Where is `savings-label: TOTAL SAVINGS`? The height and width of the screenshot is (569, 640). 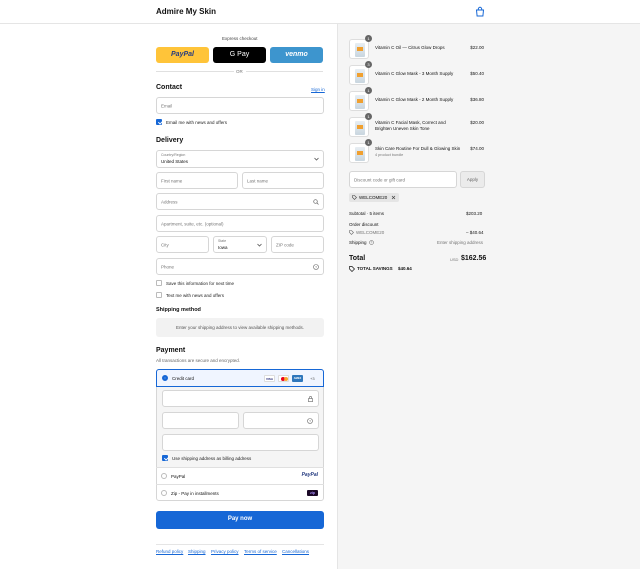 savings-label: TOTAL SAVINGS is located at coordinates (375, 268).